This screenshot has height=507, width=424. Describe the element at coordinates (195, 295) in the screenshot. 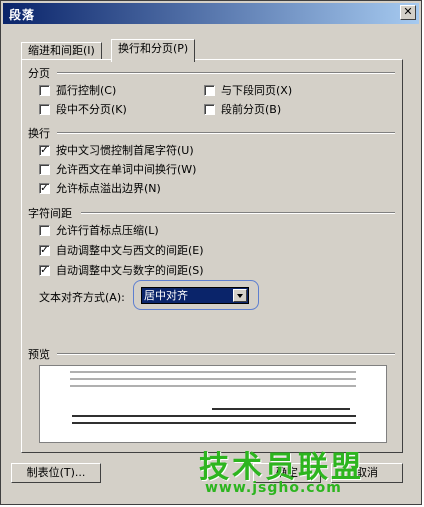

I see `text-alignment-select: 居中对齐` at that location.